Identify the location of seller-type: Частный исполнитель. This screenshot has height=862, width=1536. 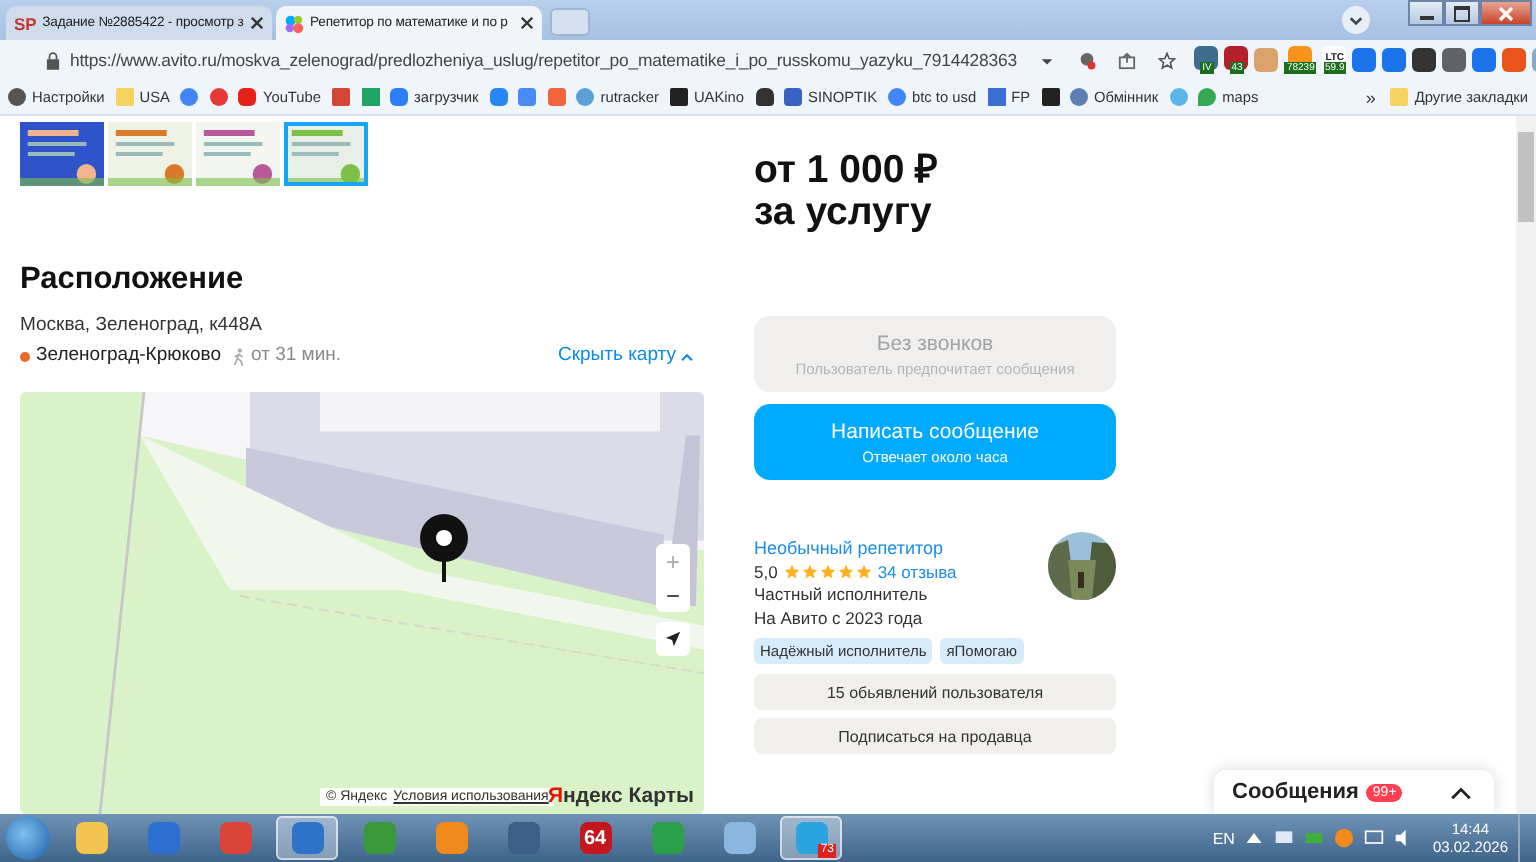
(842, 595).